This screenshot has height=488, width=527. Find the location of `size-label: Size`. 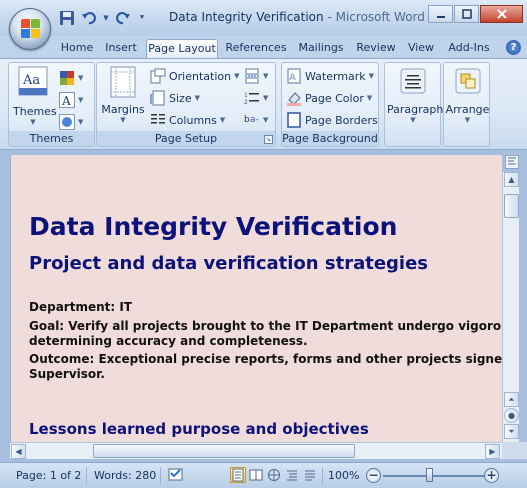

size-label: Size is located at coordinates (180, 98).